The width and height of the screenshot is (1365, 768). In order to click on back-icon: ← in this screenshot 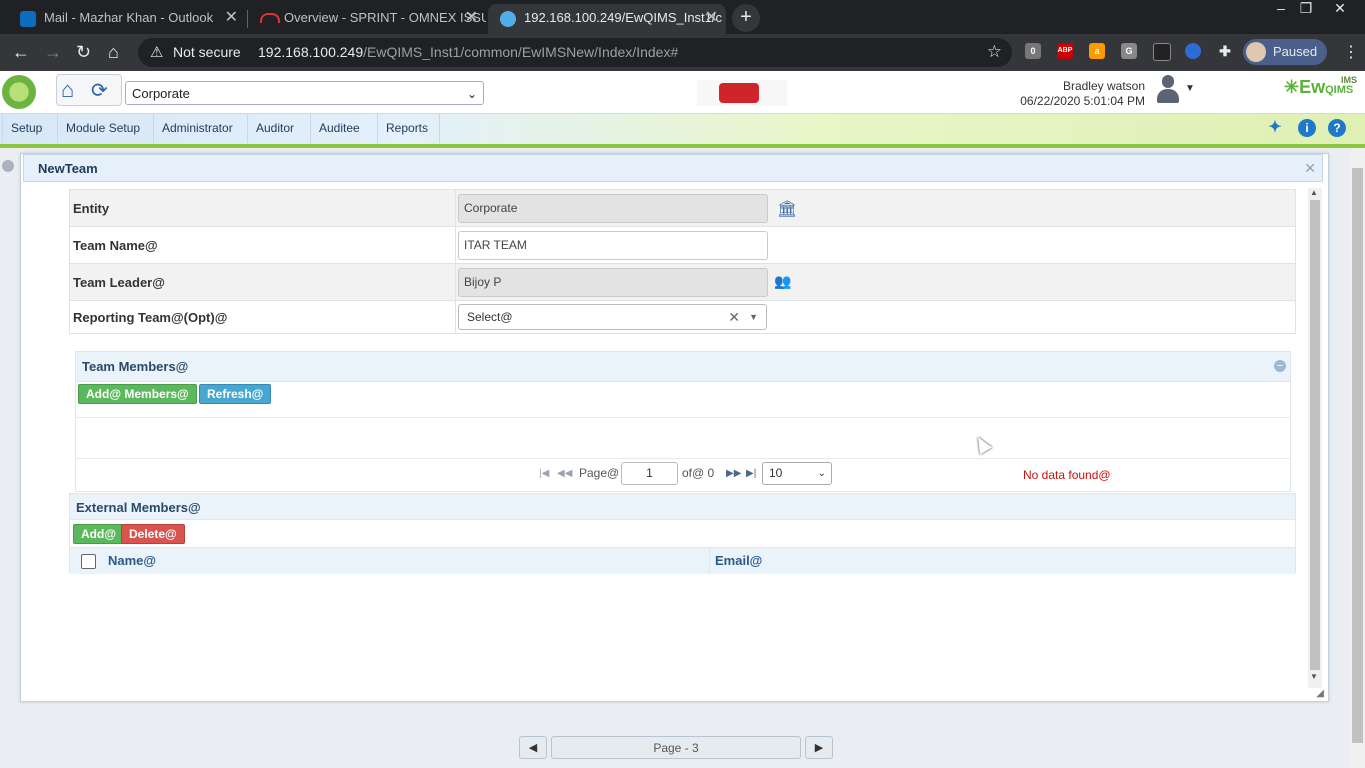, I will do `click(21, 52)`.